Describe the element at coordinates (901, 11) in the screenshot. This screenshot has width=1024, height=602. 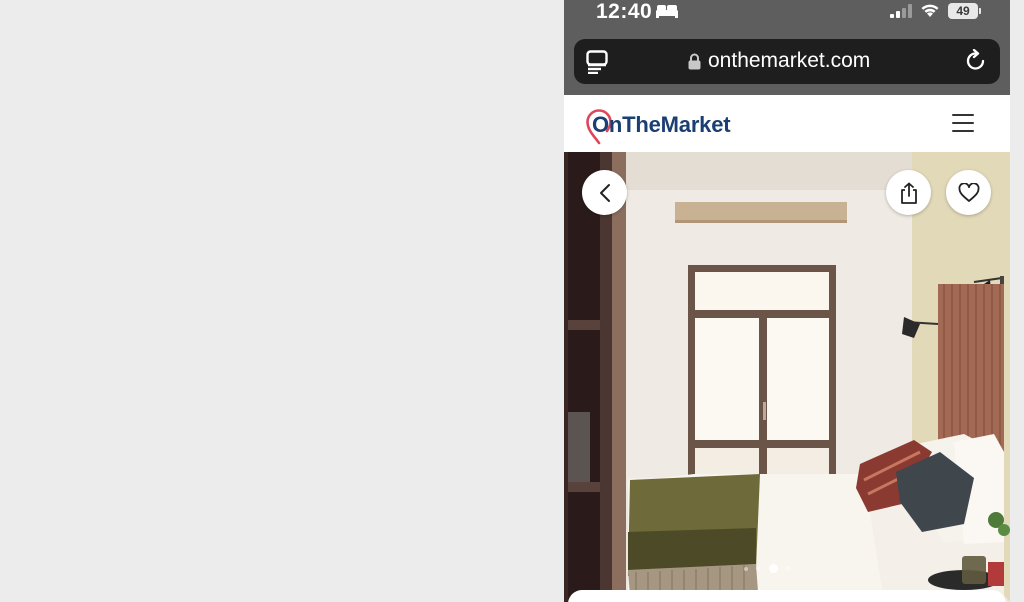
I see `cellular-signal-icon` at that location.